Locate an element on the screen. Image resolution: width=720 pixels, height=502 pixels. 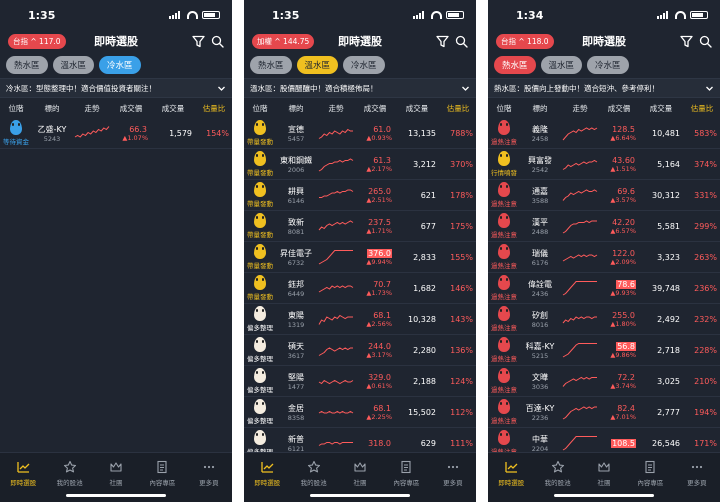
stock-row: 帶量發動 宣德 5457 61.0 ▲0.93% 13,135 788% is located at coordinates (360, 133).